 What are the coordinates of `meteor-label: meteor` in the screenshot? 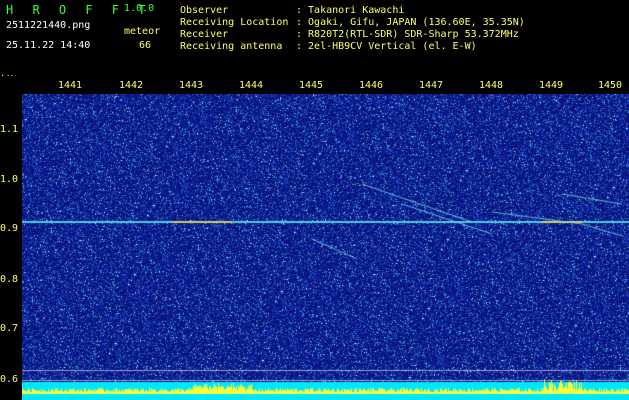 It's located at (142, 31).